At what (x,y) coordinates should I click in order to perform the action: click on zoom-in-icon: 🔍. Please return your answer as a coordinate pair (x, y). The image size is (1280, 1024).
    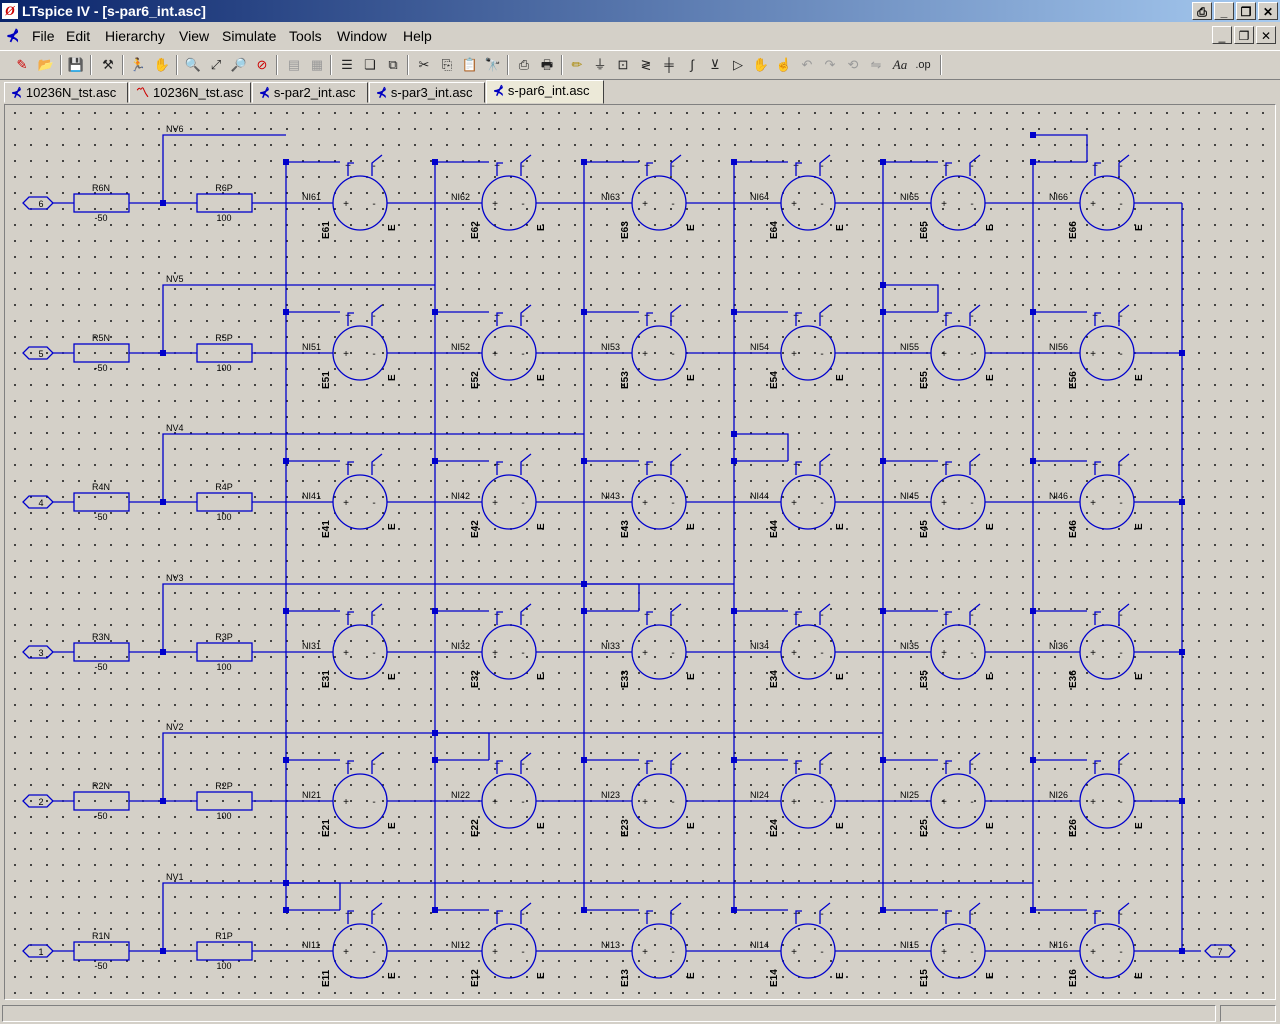
    Looking at the image, I should click on (193, 65).